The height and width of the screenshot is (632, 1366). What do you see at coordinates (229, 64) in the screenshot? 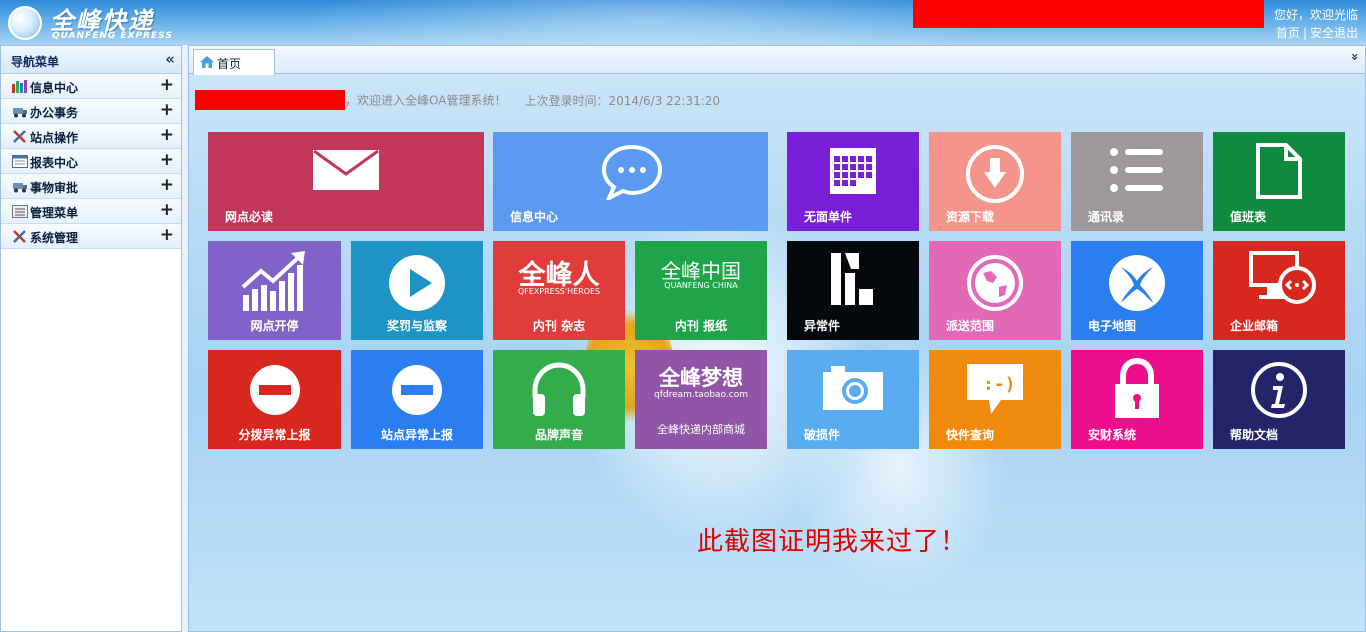
I see `tab-label: 首页` at bounding box center [229, 64].